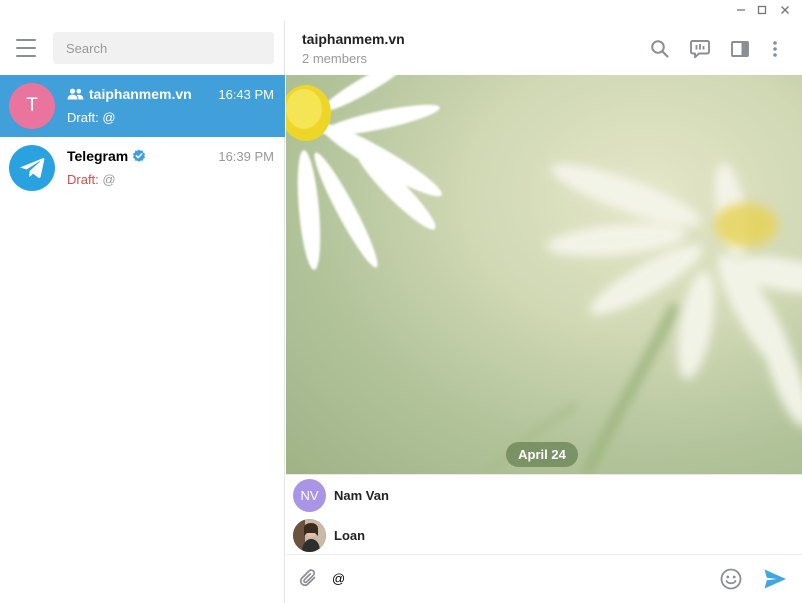 The width and height of the screenshot is (802, 603). What do you see at coordinates (163, 48) in the screenshot?
I see `search-input` at bounding box center [163, 48].